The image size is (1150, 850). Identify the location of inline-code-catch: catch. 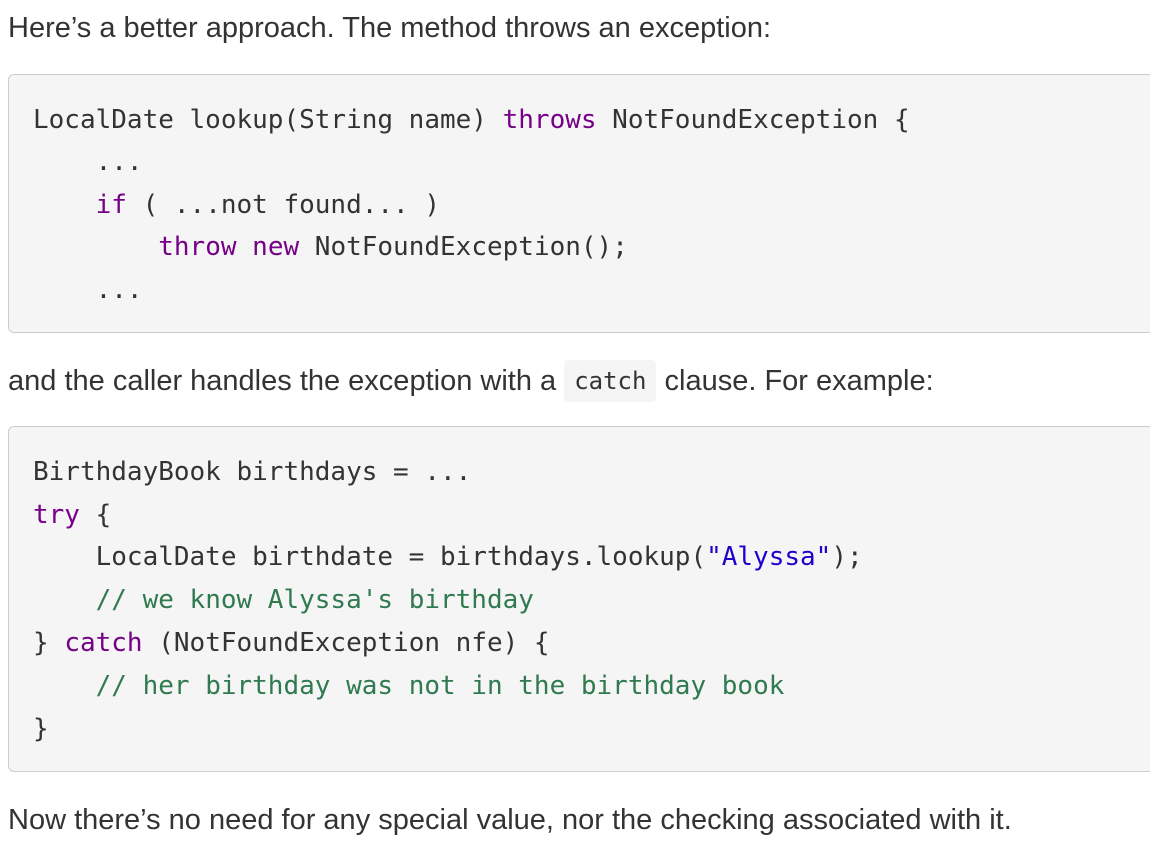
(610, 381).